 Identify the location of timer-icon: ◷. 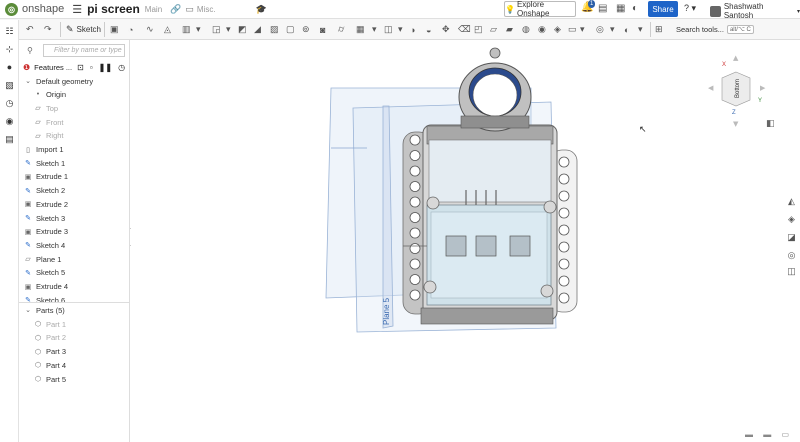
(121, 67).